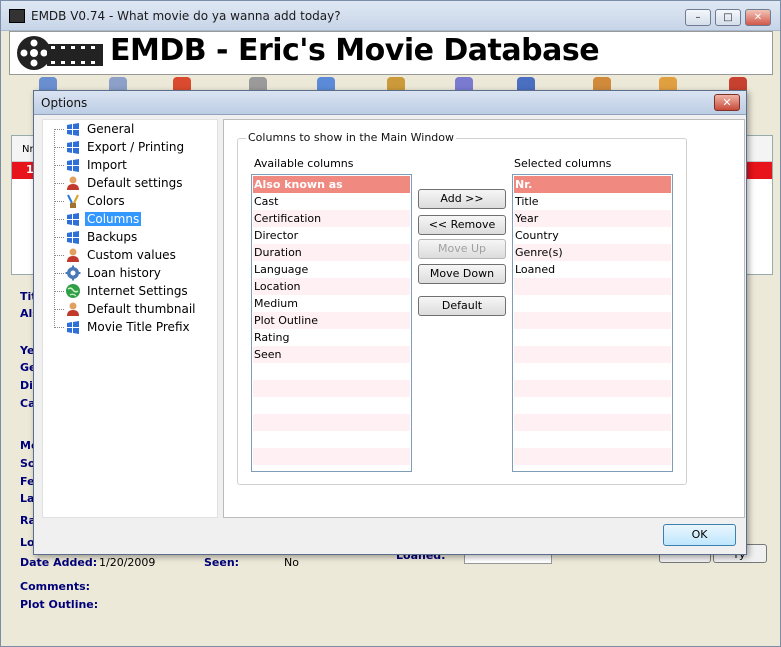 This screenshot has width=781, height=647. Describe the element at coordinates (331, 218) in the screenshot. I see `available-item-certification: Certification` at that location.